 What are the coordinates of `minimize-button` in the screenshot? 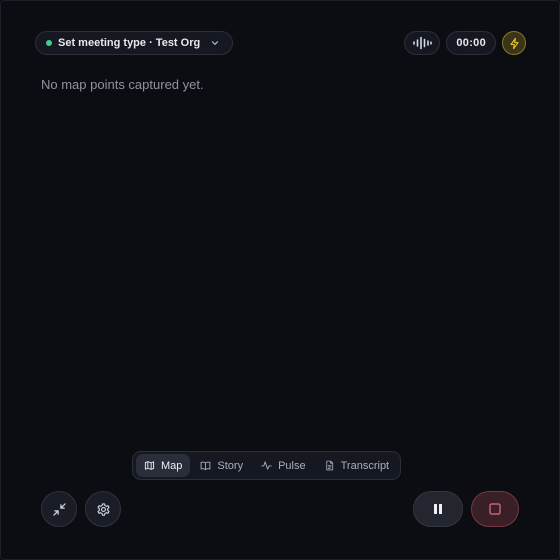 It's located at (59, 509).